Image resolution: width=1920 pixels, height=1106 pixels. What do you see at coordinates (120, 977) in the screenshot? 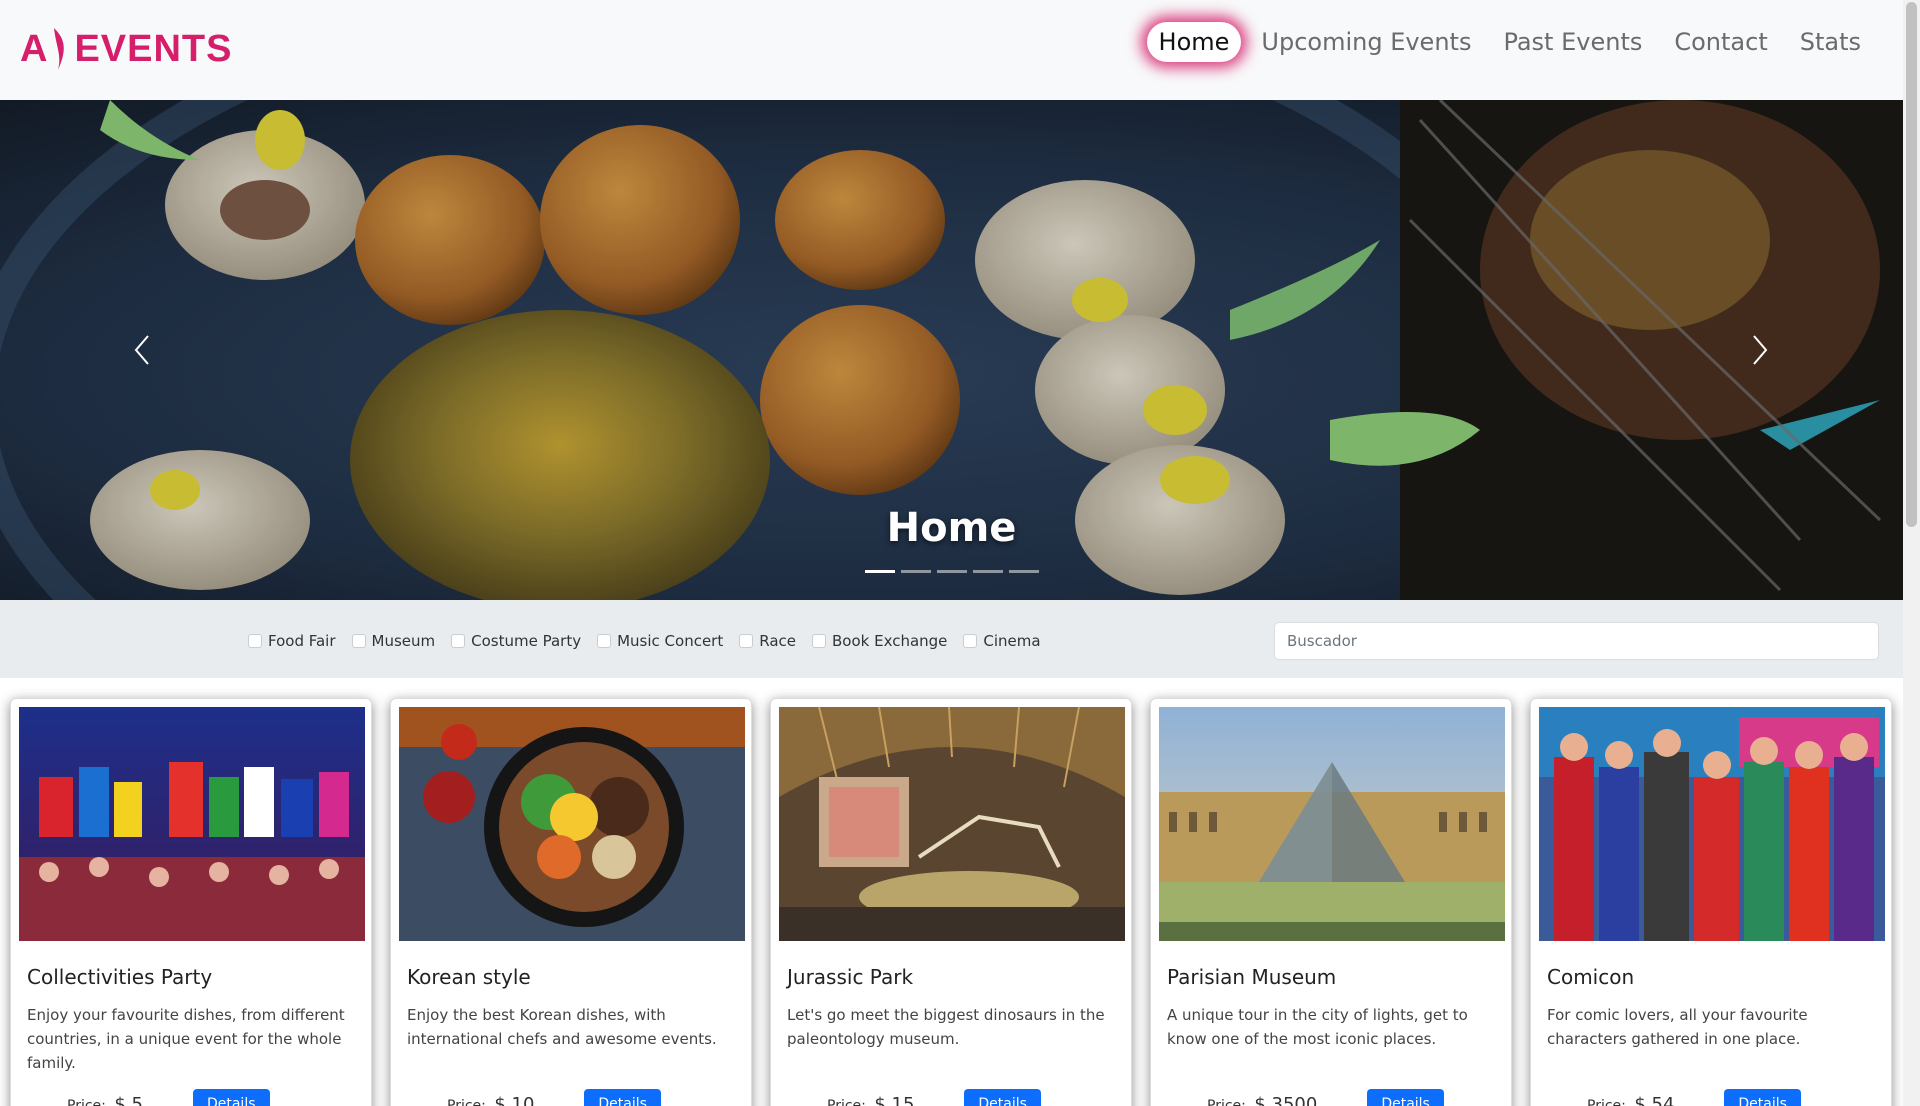
I see `card-title: Collectivities Party` at bounding box center [120, 977].